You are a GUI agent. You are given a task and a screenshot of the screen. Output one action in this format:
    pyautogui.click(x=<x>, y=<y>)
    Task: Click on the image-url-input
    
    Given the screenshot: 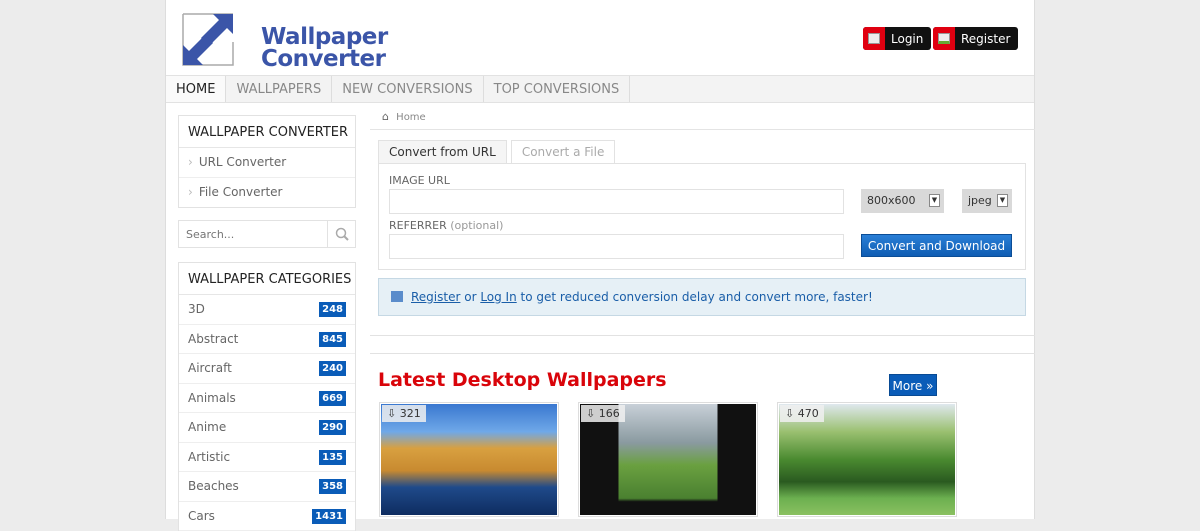 What is the action you would take?
    pyautogui.click(x=616, y=201)
    